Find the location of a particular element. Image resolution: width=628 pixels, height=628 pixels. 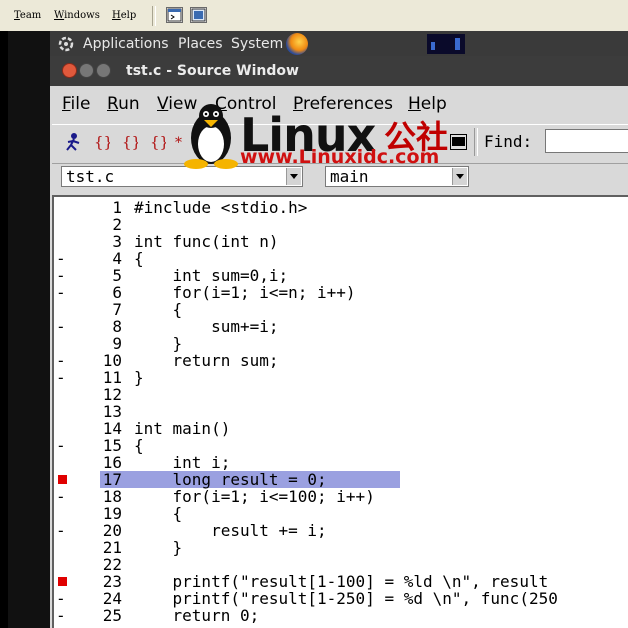

source-line: 2 is located at coordinates (340, 224).